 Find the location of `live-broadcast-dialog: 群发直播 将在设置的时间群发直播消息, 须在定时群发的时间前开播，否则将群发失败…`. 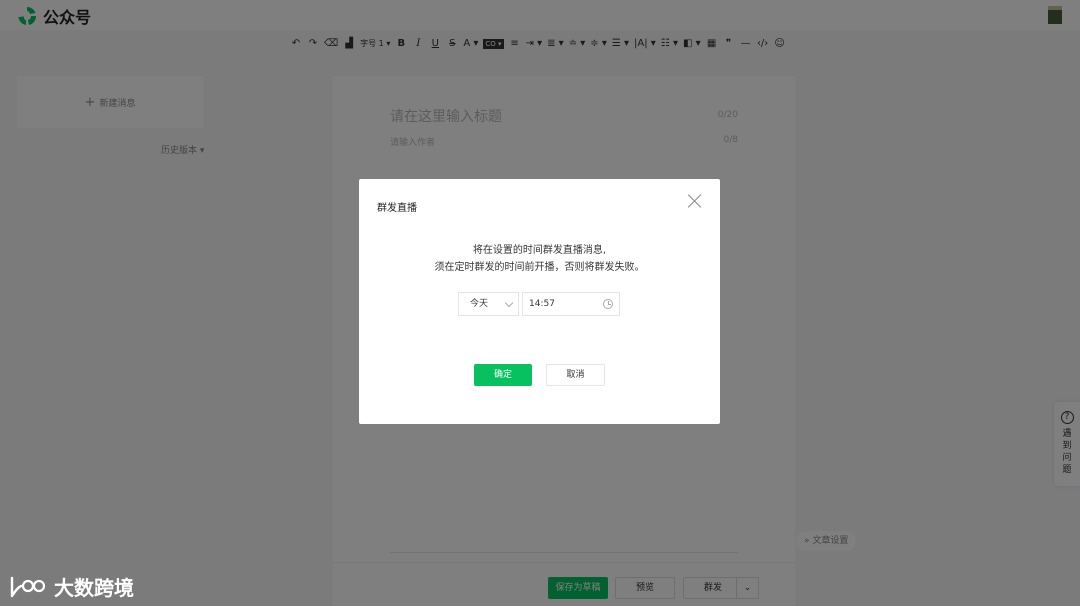

live-broadcast-dialog: 群发直播 将在设置的时间群发直播消息, 须在定时群发的时间前开播，否则将群发失败… is located at coordinates (539, 301).